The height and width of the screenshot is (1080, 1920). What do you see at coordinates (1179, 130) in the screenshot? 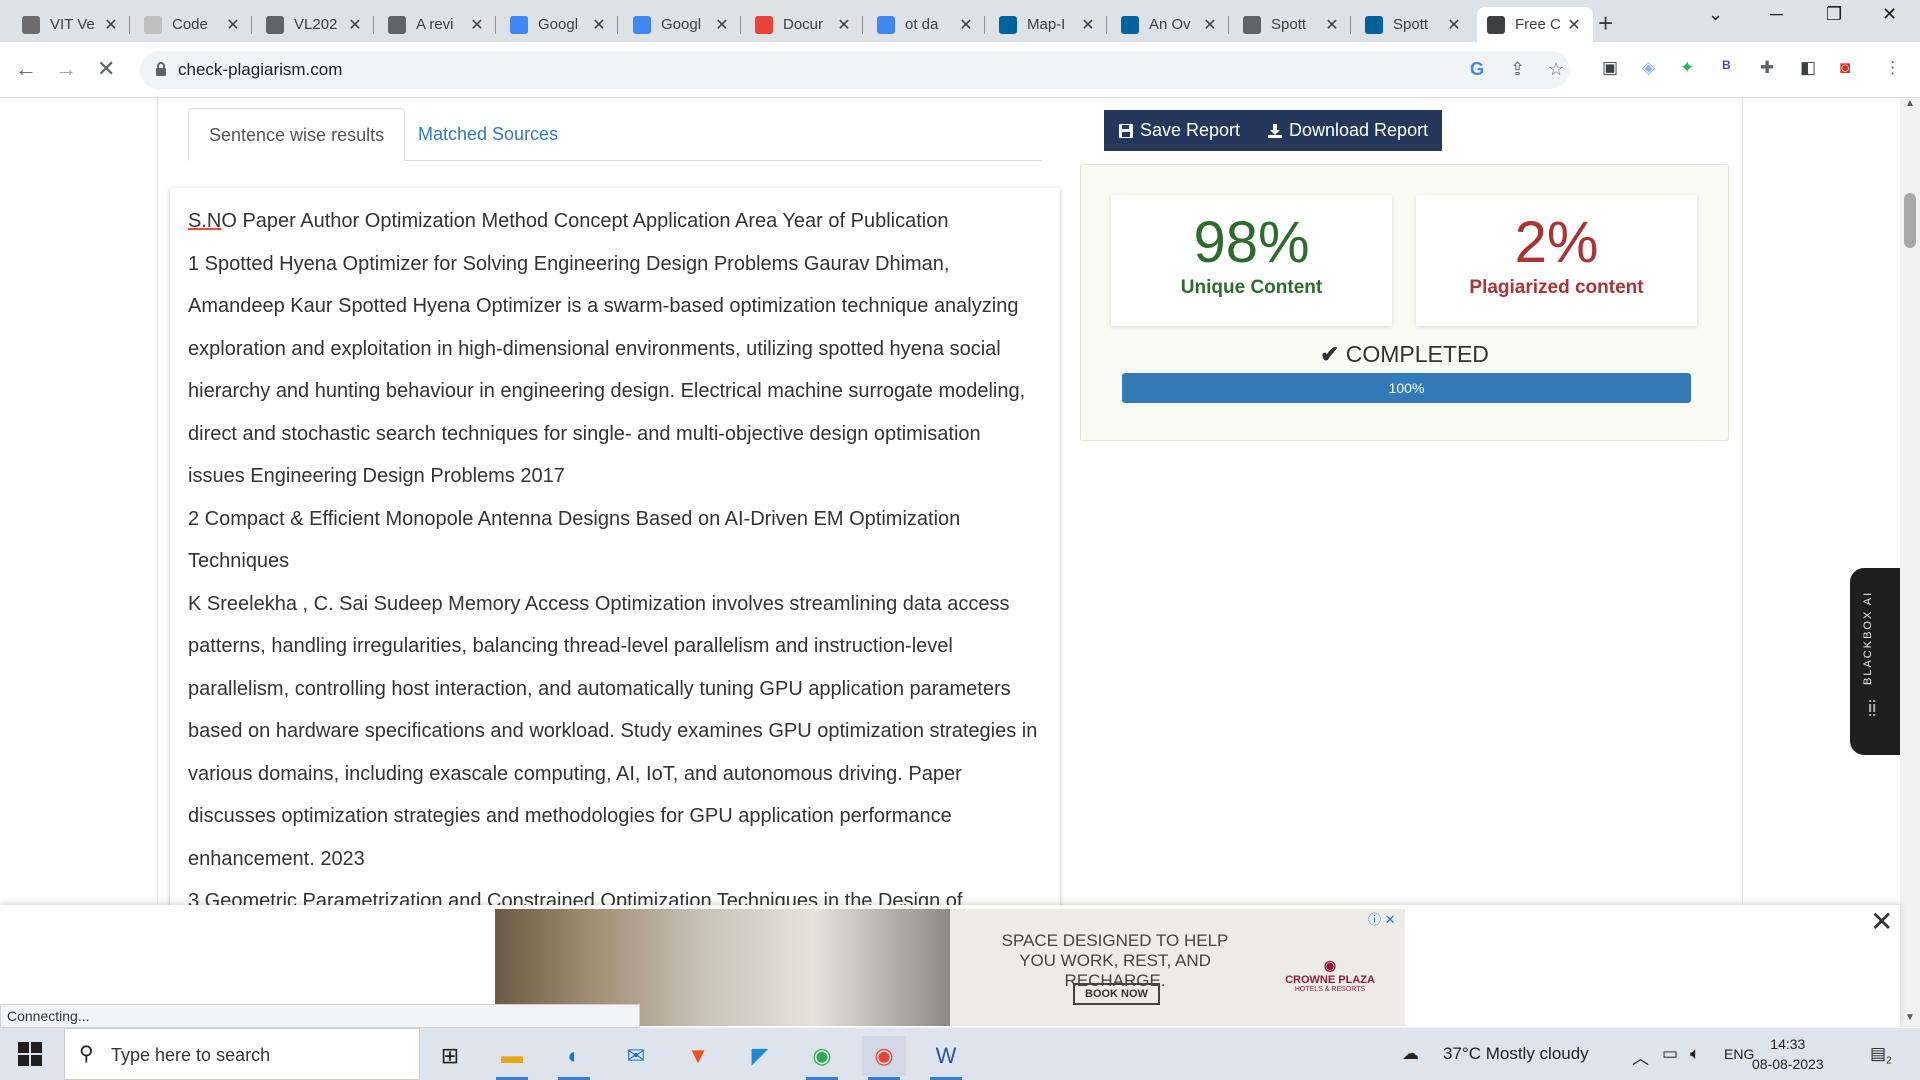
I see `save-report-button: Save Report` at bounding box center [1179, 130].